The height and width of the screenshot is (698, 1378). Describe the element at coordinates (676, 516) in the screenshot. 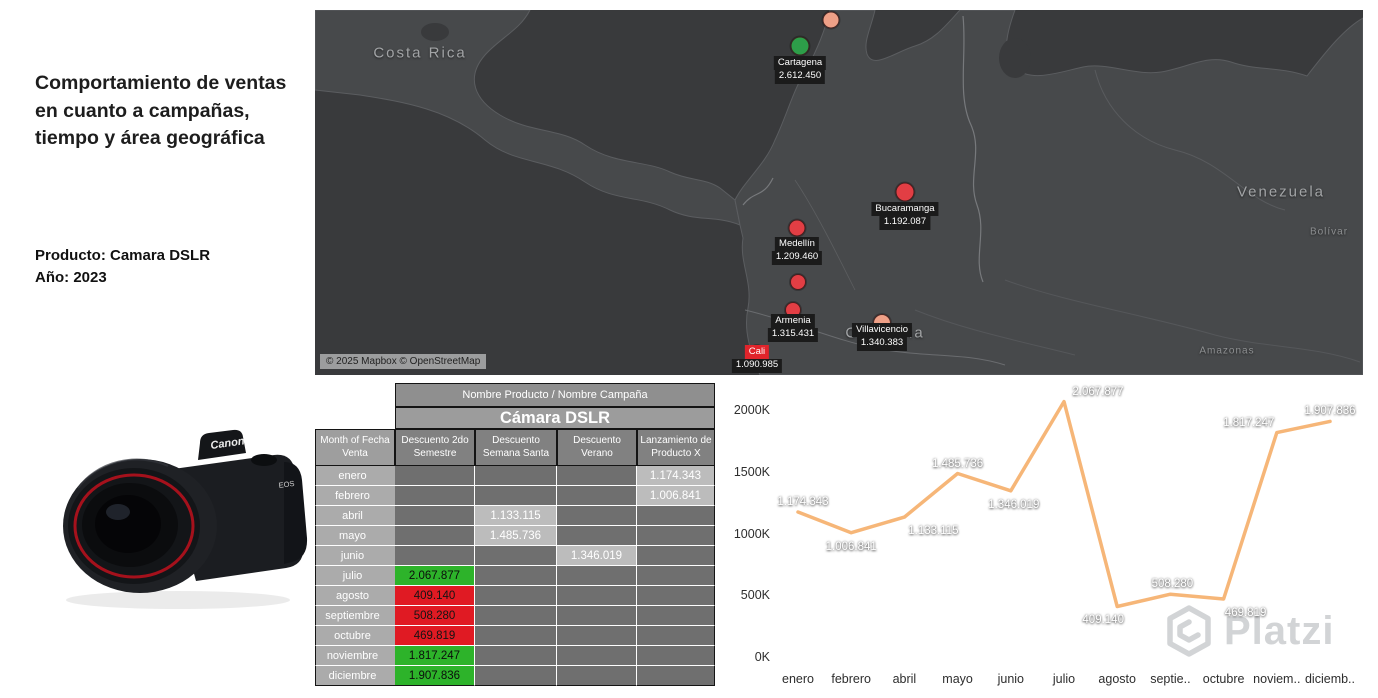

I see `cell-abril-lanzamiento-de-producto-x` at that location.